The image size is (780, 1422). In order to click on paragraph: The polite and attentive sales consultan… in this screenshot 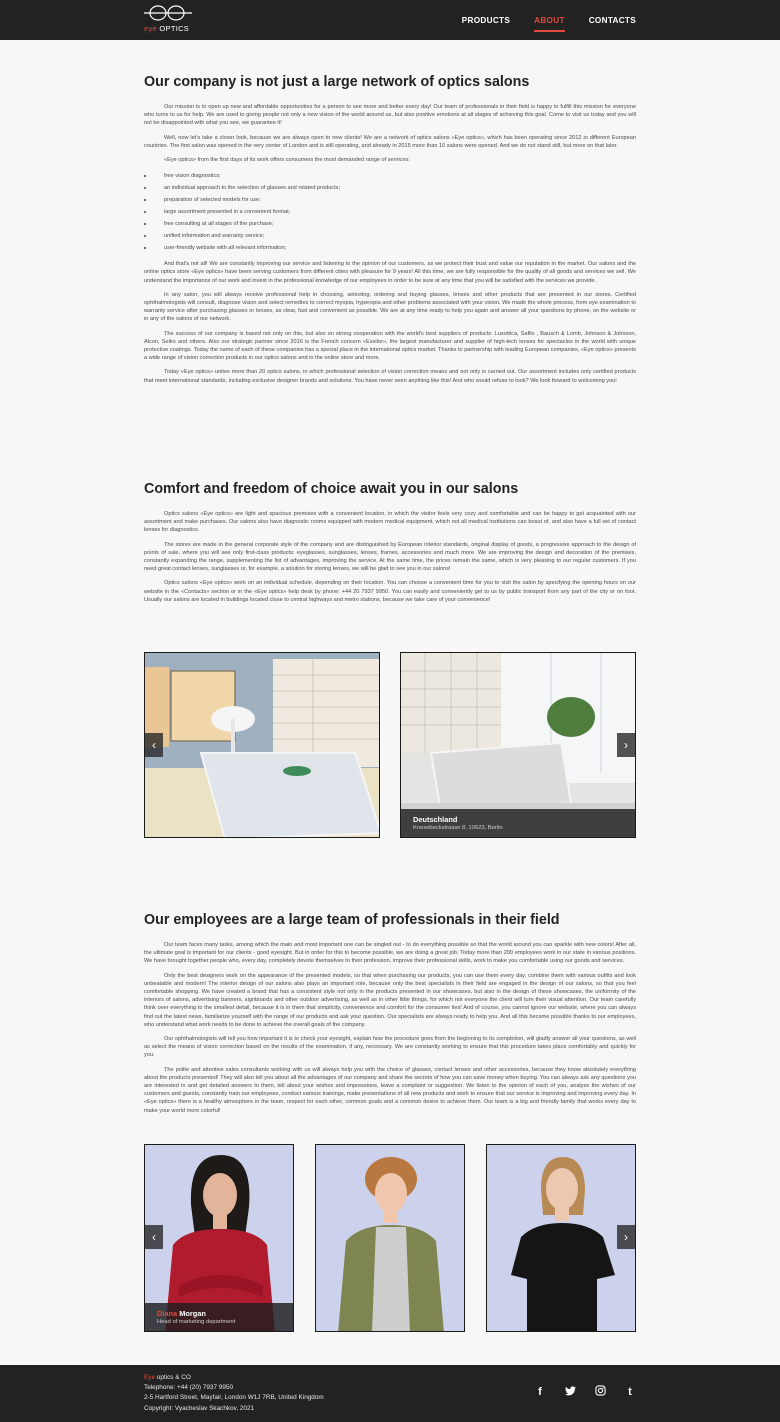, I will do `click(390, 1090)`.